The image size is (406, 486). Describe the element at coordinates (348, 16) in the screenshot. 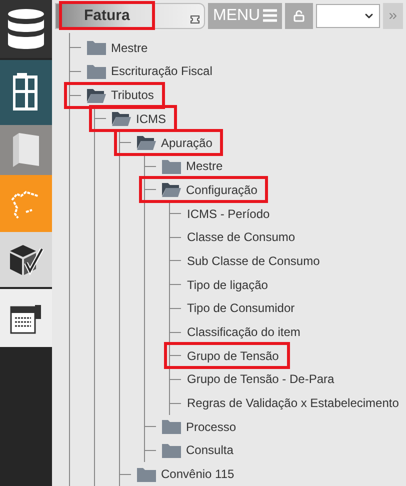

I see `select-field` at that location.